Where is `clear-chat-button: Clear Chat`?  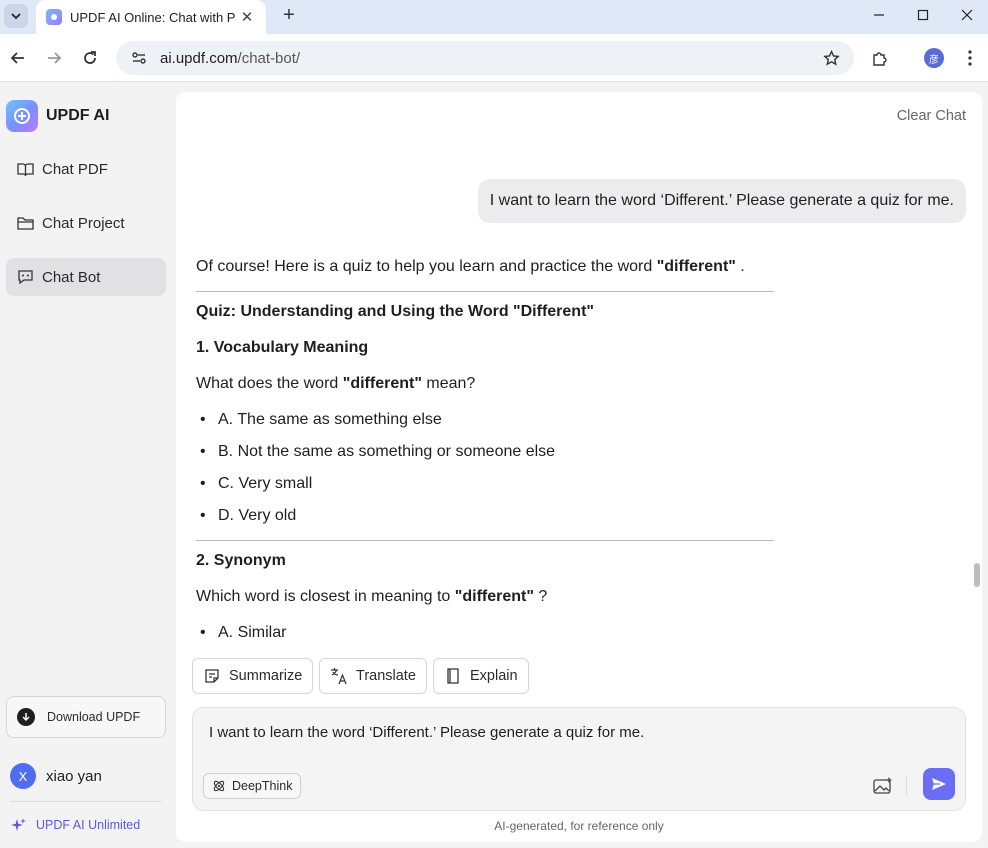 clear-chat-button: Clear Chat is located at coordinates (931, 116).